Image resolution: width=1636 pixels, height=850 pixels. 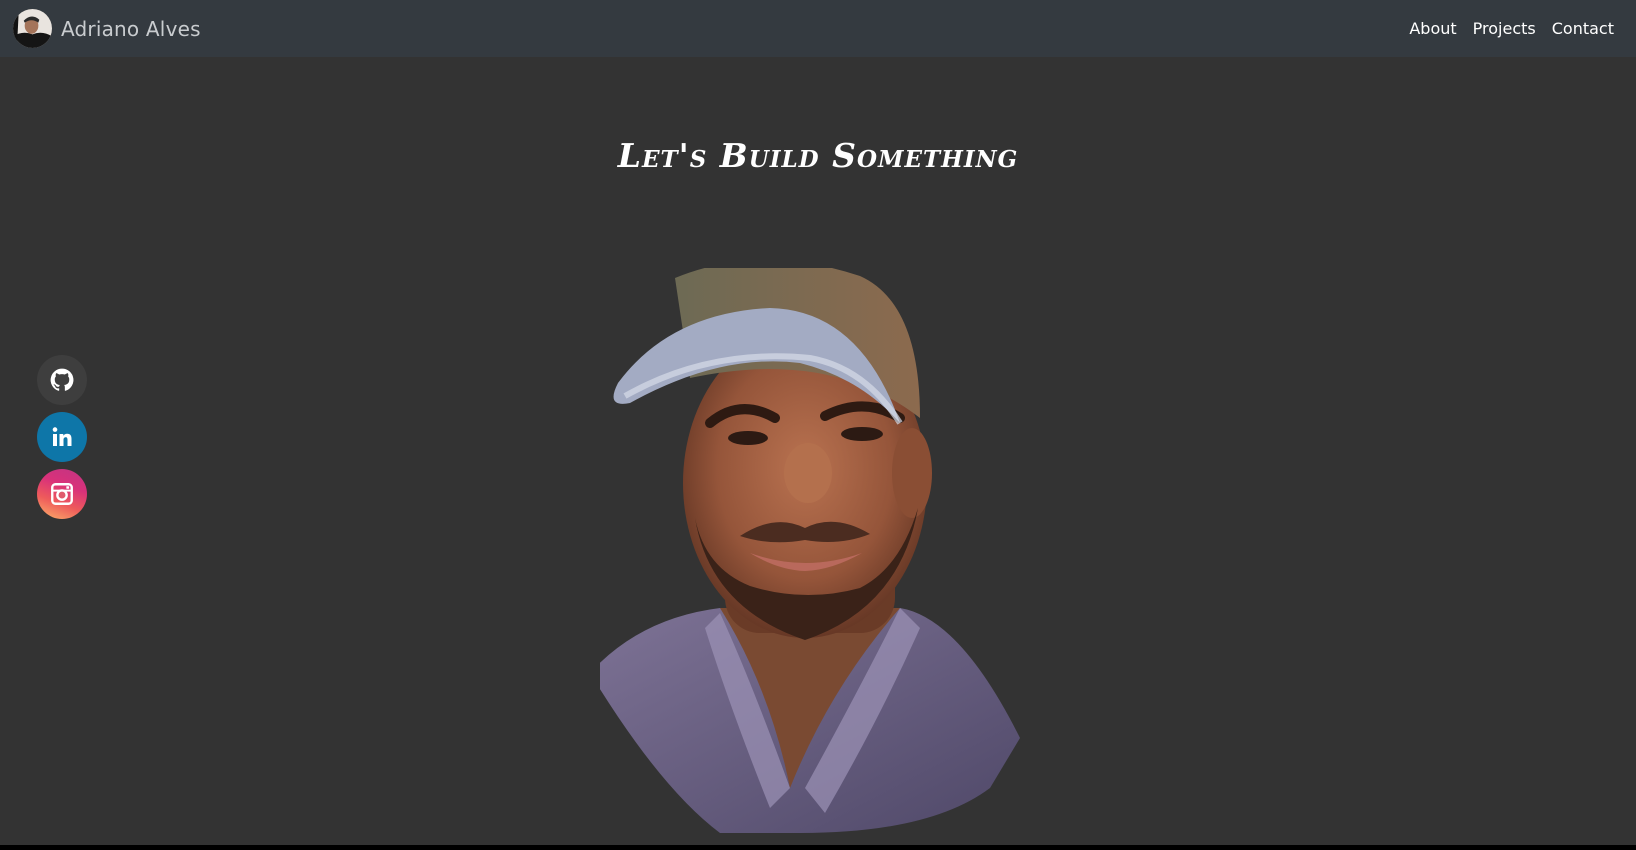 I want to click on bottom-bar, so click(x=818, y=847).